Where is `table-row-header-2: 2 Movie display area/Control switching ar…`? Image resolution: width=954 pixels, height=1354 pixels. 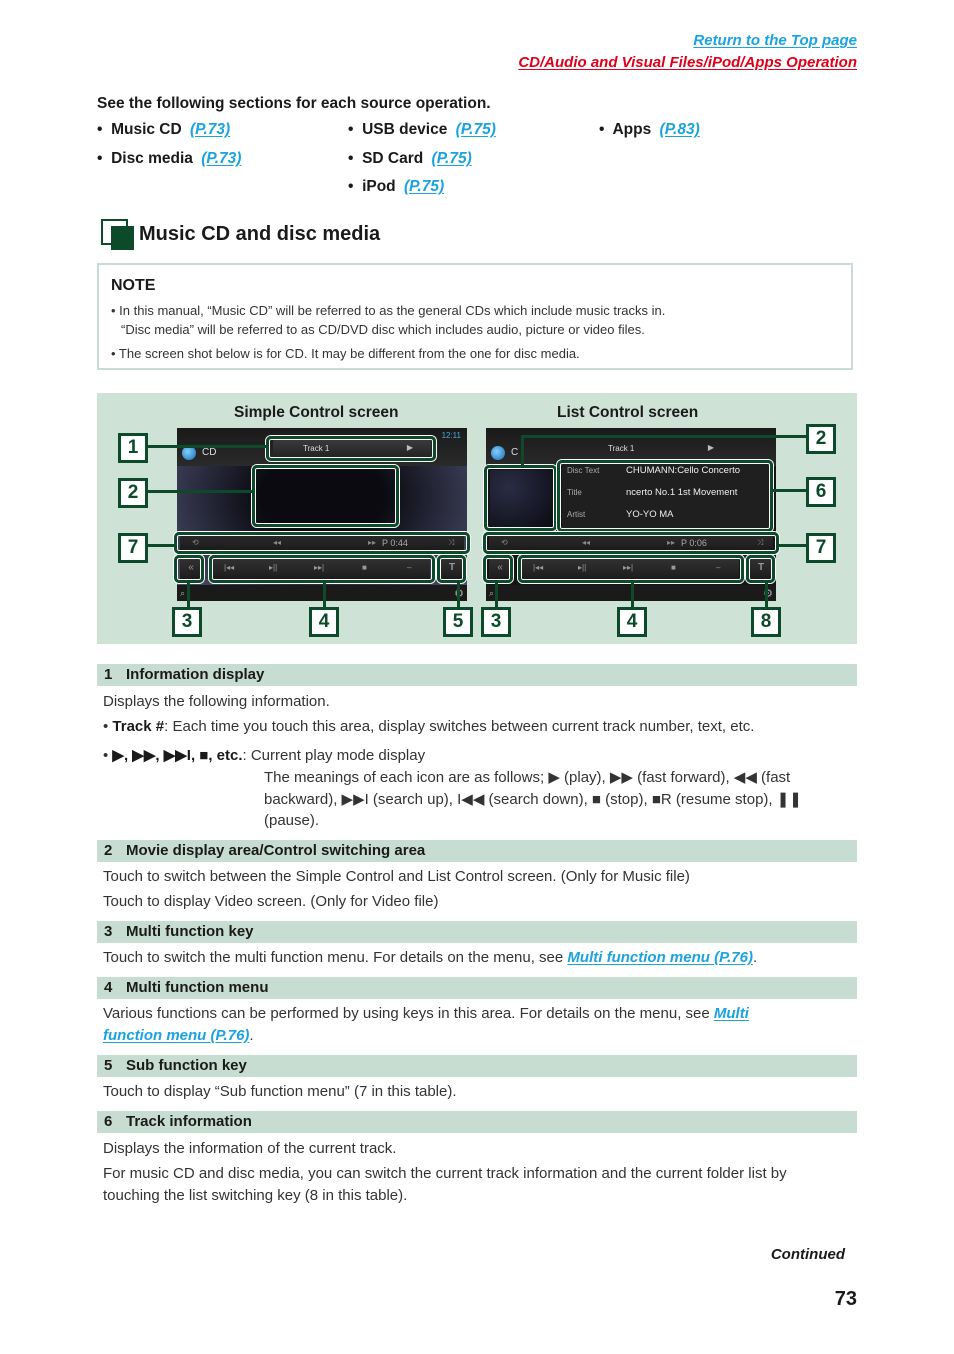 table-row-header-2: 2 Movie display area/Control switching ar… is located at coordinates (477, 851).